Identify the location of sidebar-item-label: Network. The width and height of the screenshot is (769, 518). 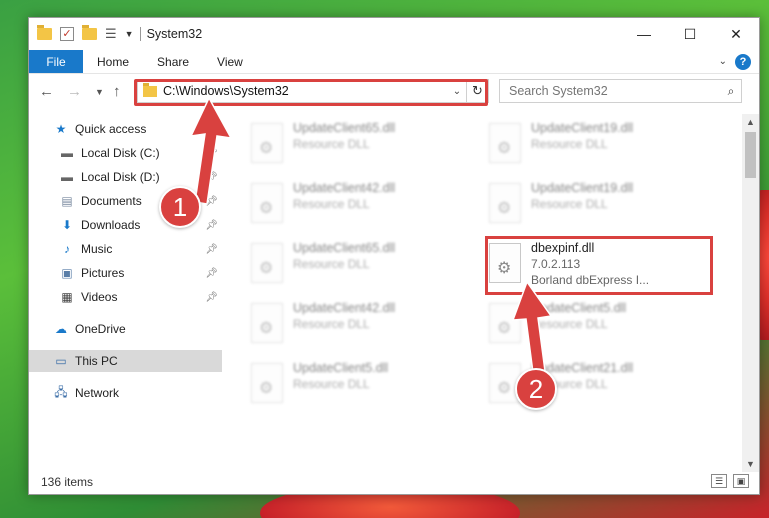
(97, 393).